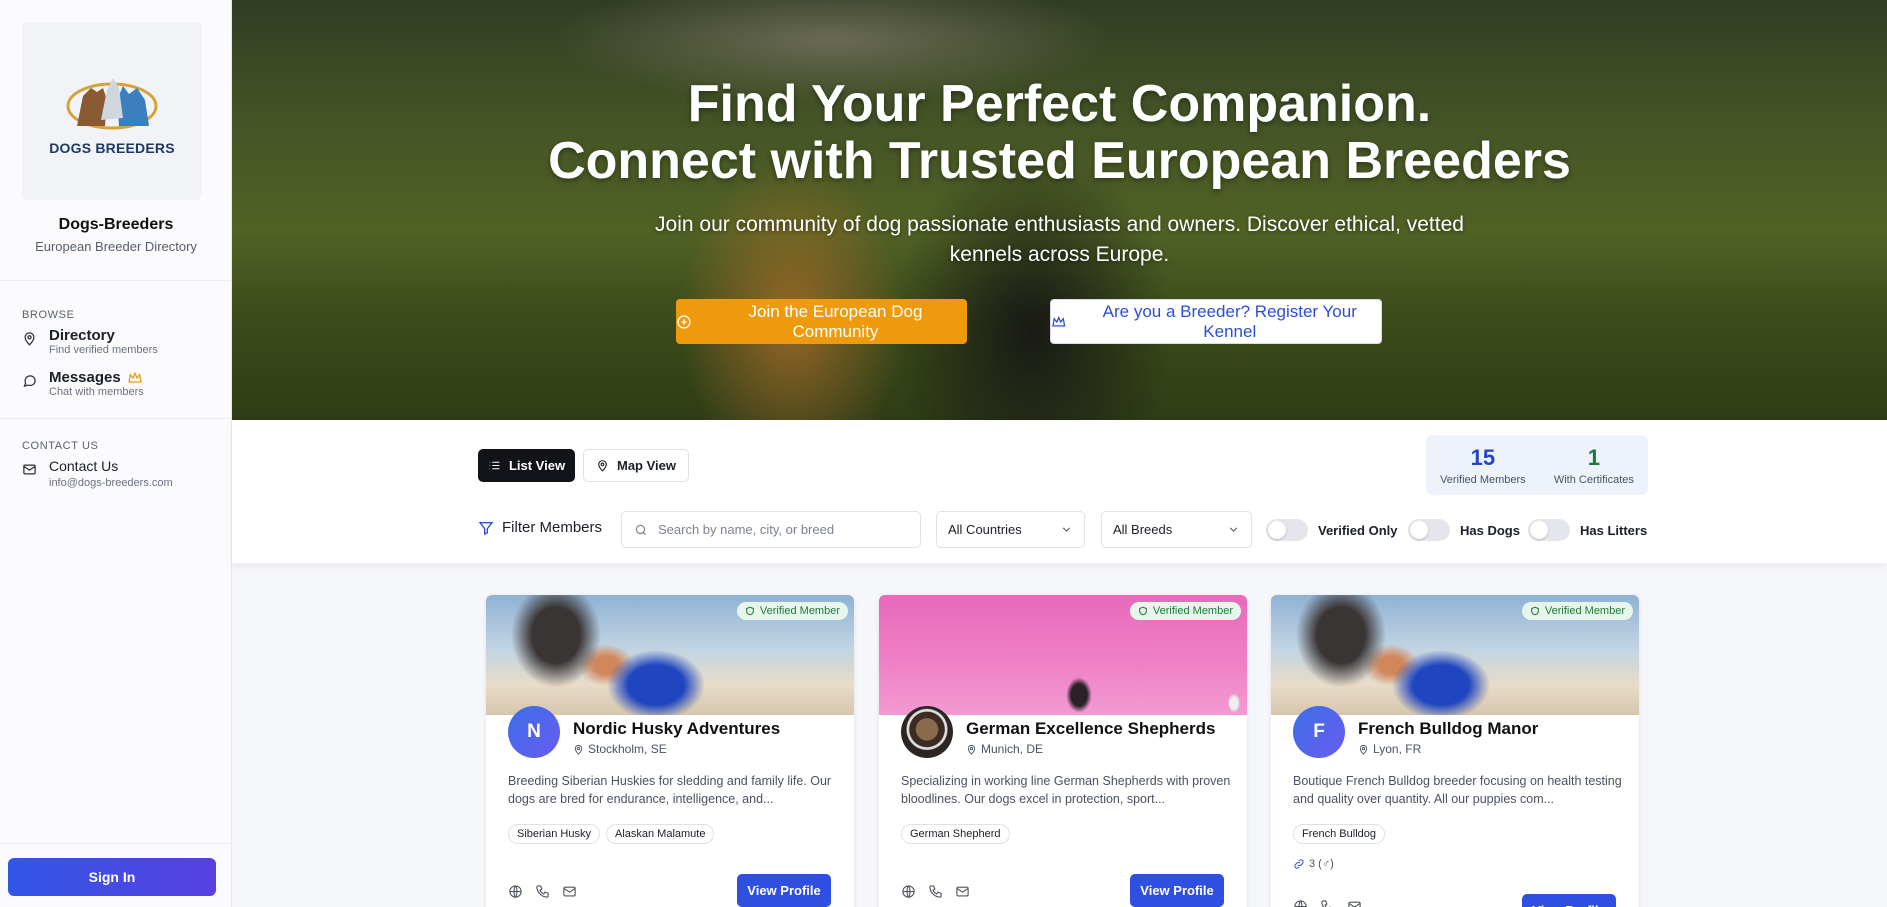 The height and width of the screenshot is (907, 1887). I want to click on brand-subtitle: European Breeder Directory, so click(116, 246).